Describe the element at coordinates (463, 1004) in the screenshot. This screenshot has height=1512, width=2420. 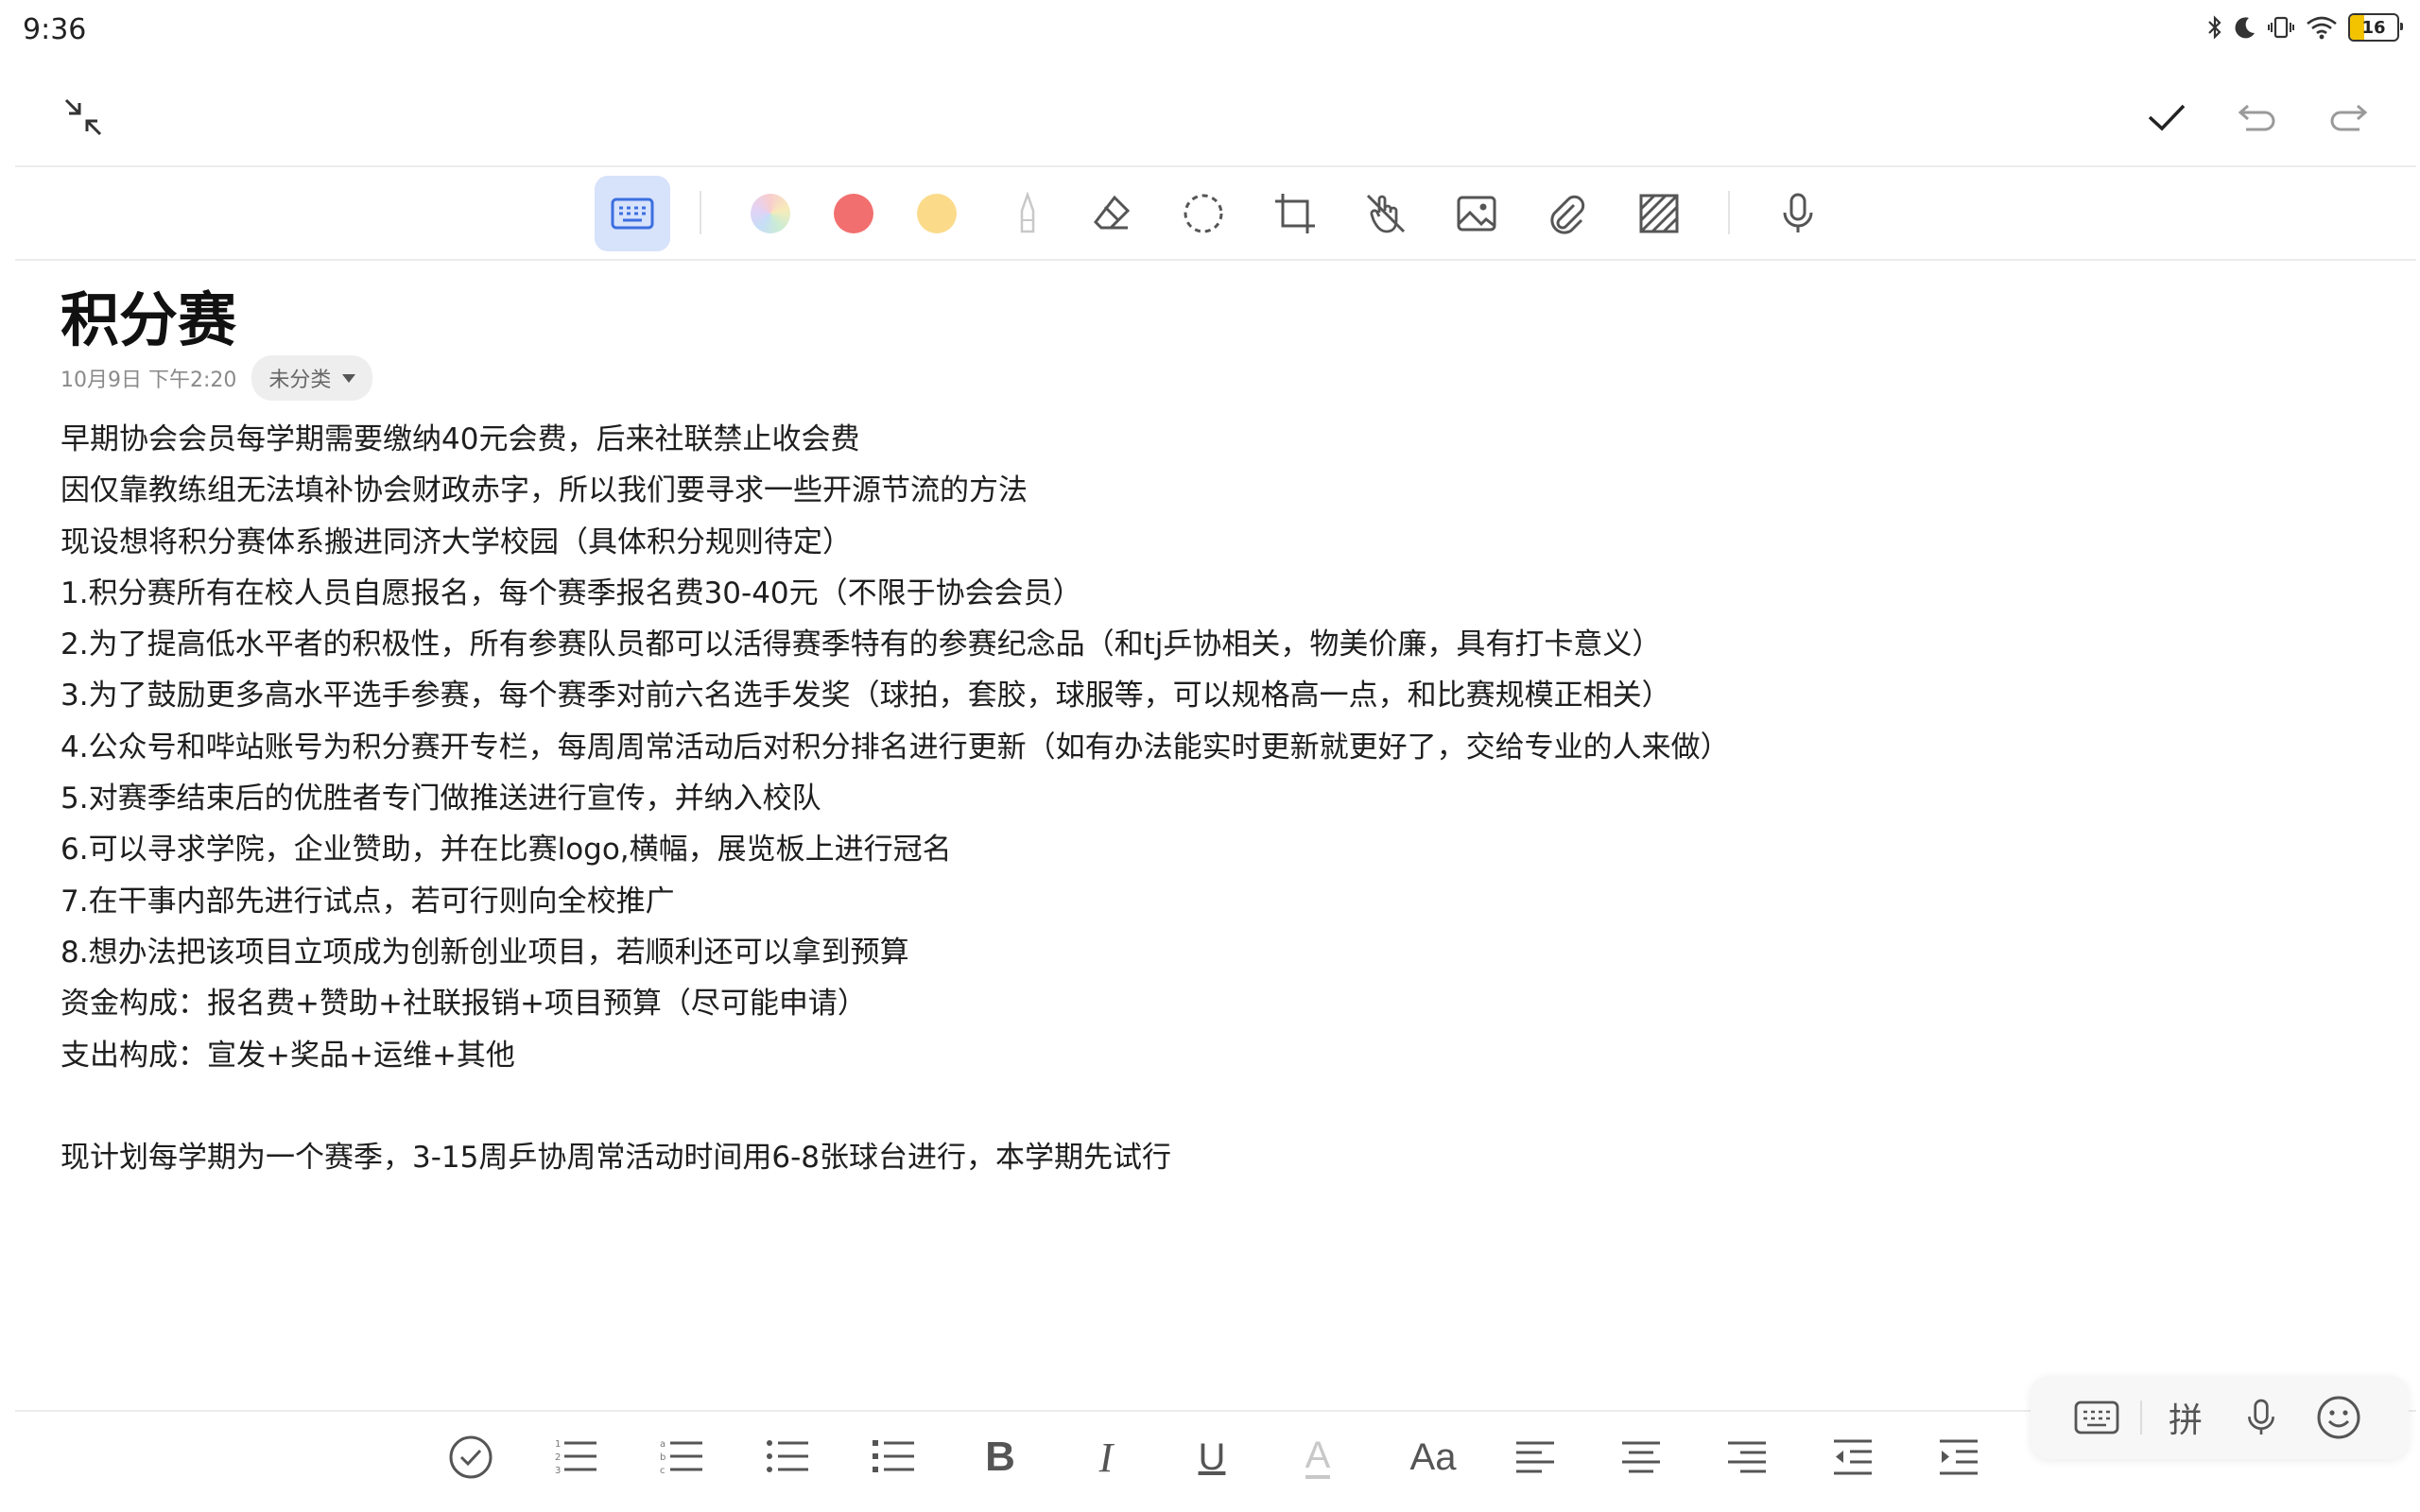
I see `note-line: 资金构成：报名费+赞助+社联报销+项目预算（尽可能申请）` at that location.